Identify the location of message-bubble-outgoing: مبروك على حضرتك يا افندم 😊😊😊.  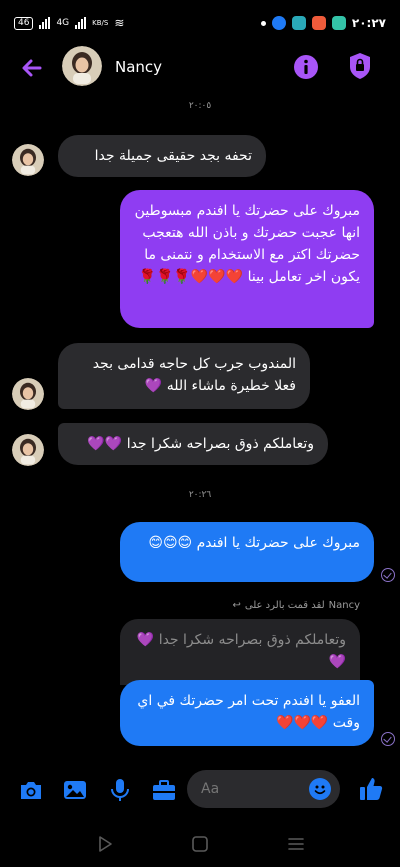
(247, 552).